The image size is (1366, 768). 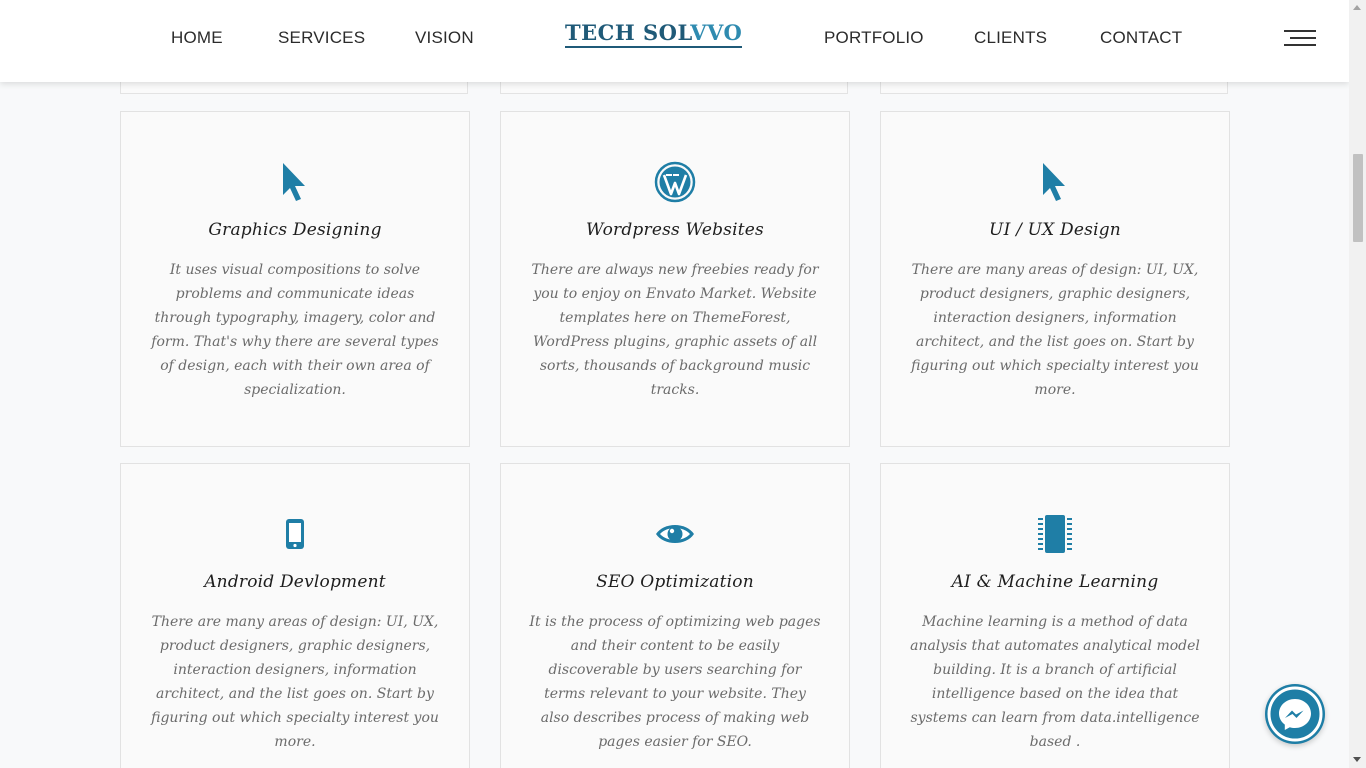 I want to click on scrollbar-thumb, so click(x=1358, y=198).